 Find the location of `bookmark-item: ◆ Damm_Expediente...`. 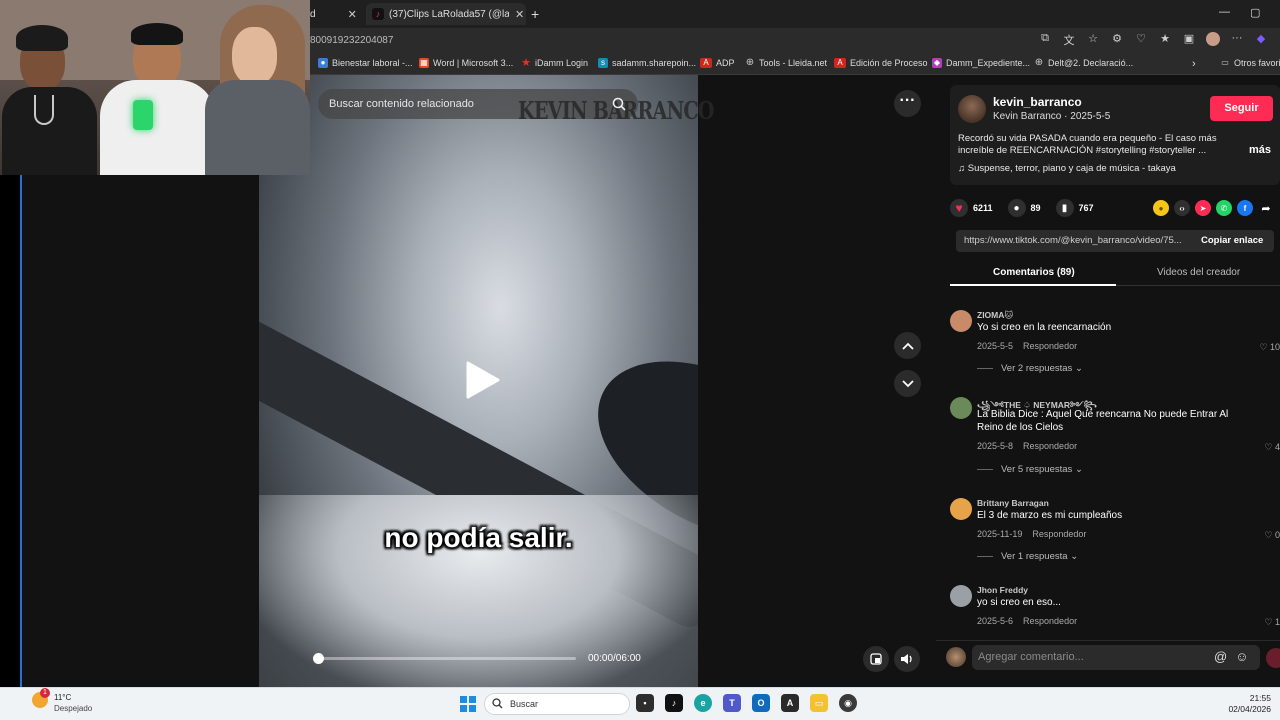

bookmark-item: ◆ Damm_Expediente... is located at coordinates (981, 63).